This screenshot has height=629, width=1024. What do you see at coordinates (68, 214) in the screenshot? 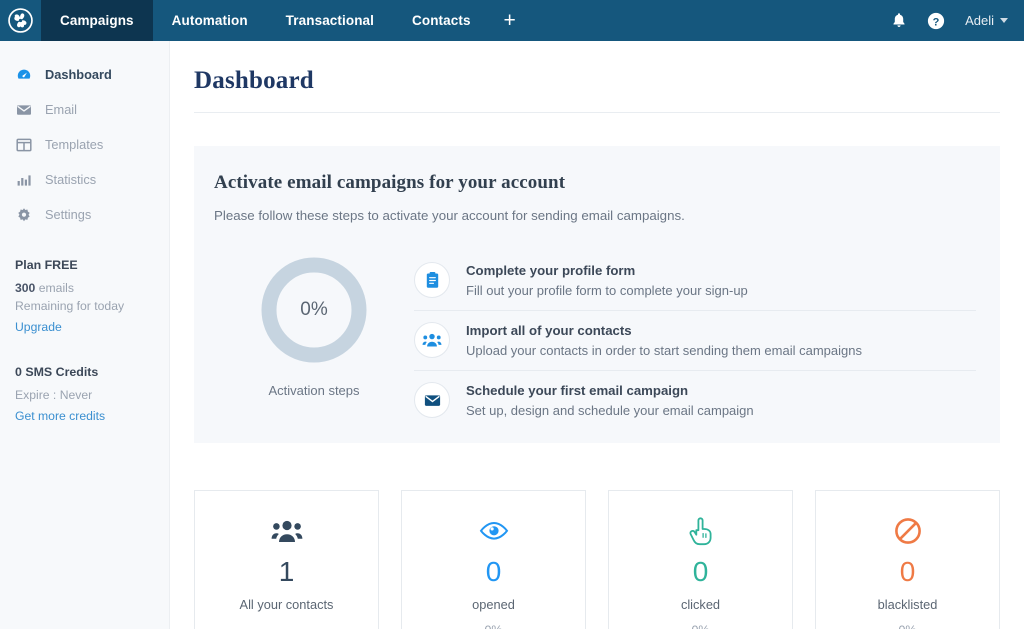
I see `sidebar-item-label: Settings` at bounding box center [68, 214].